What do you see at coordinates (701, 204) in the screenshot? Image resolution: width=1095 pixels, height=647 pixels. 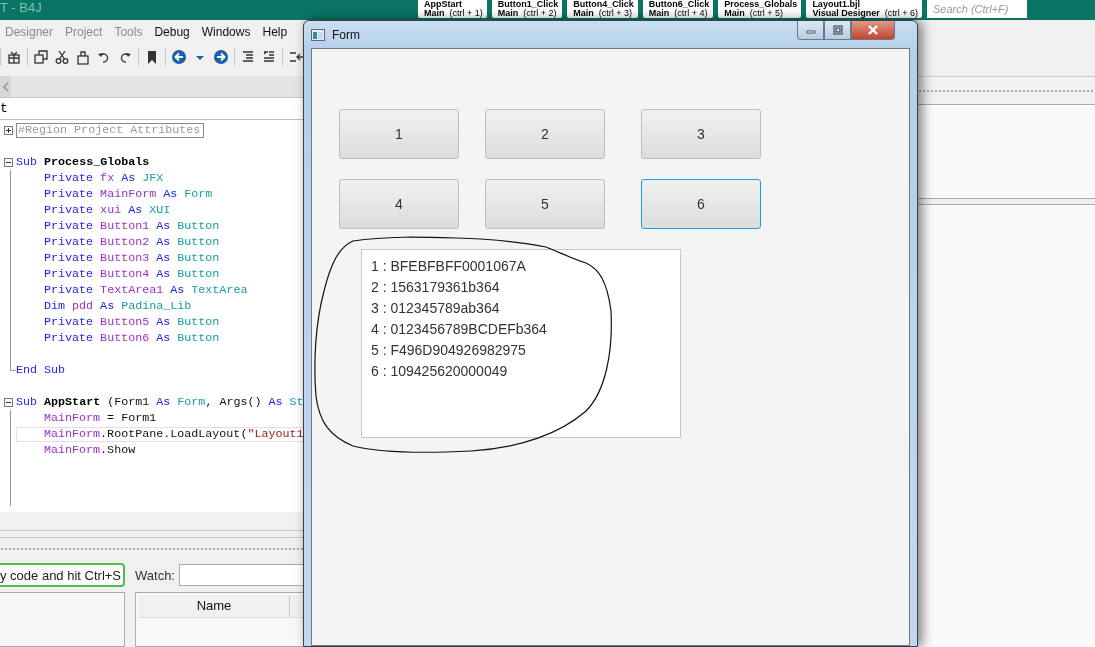 I see `form-button: 6` at bounding box center [701, 204].